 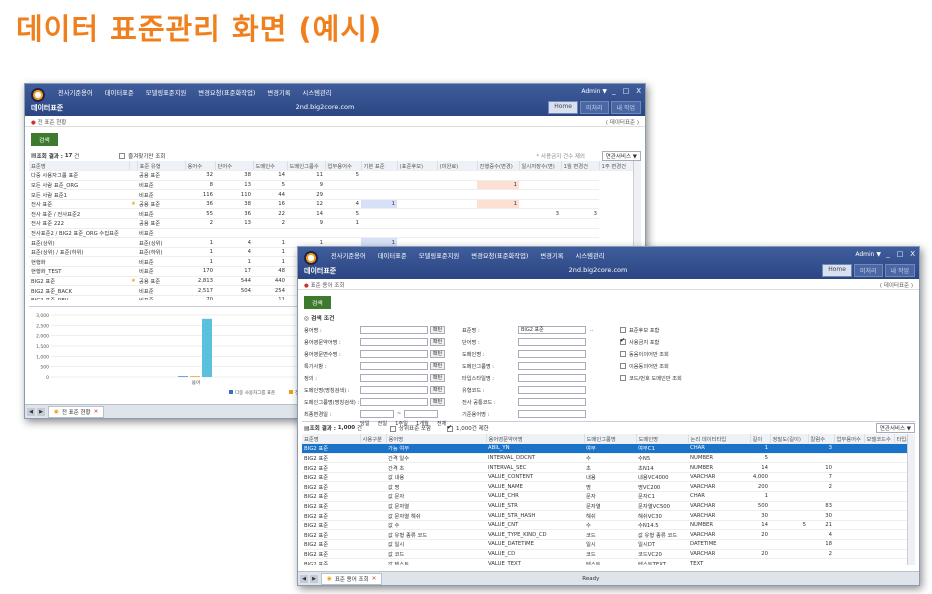 What do you see at coordinates (392, 428) in the screenshot?
I see `upper-standard-checkbox` at bounding box center [392, 428].